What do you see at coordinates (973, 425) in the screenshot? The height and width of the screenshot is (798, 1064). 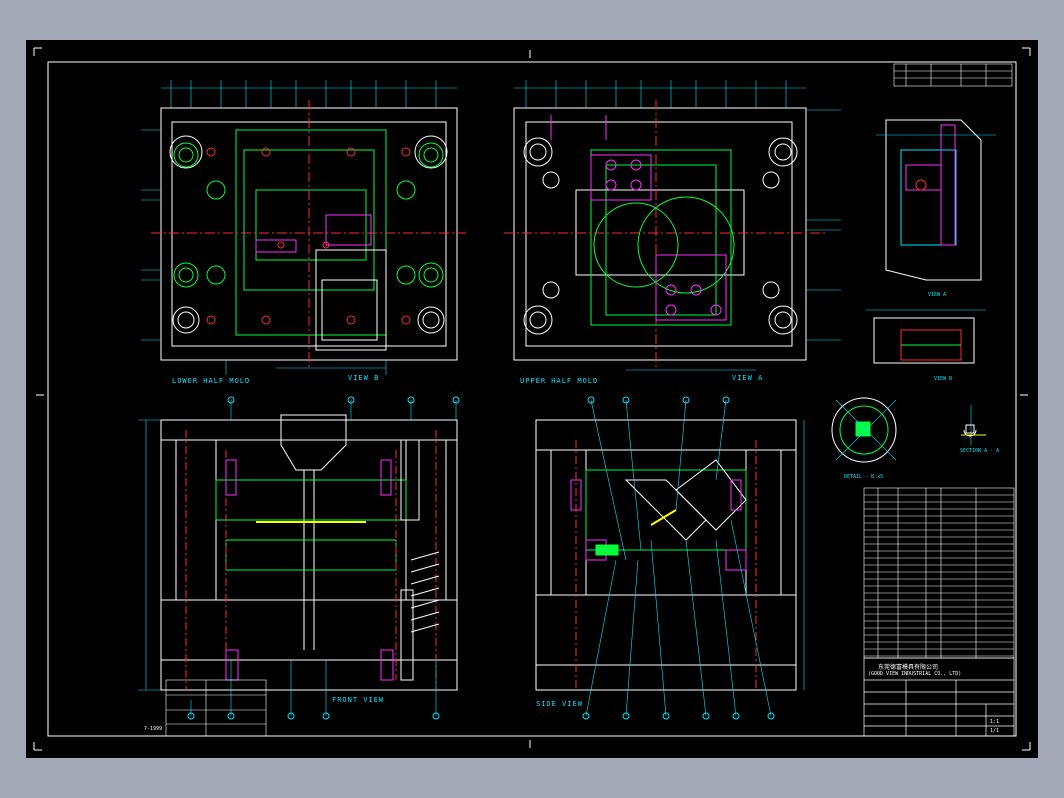 I see `section-a-a` at bounding box center [973, 425].